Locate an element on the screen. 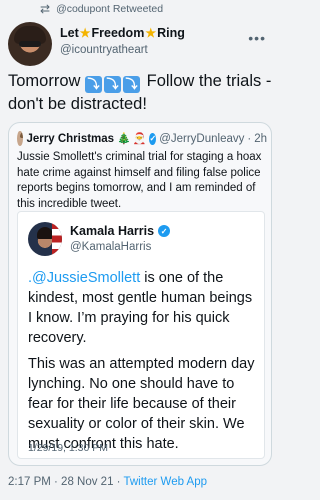 The height and width of the screenshot is (500, 320). embedded-author-avatar is located at coordinates (45, 239).